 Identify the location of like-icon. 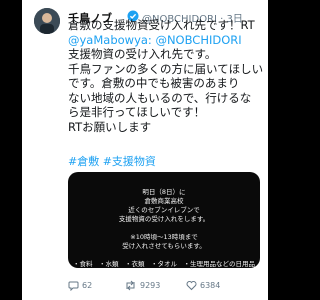
(191, 286).